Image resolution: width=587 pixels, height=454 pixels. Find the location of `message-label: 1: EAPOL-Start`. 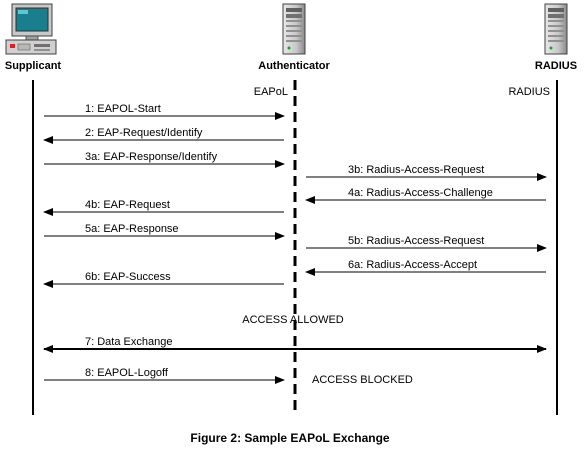

message-label: 1: EAPOL-Start is located at coordinates (123, 109).